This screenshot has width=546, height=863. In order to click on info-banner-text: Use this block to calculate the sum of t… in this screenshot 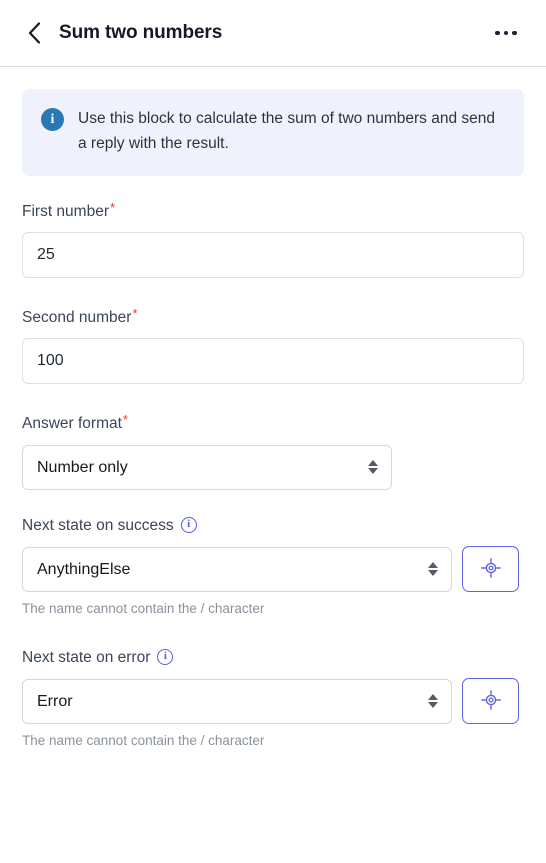, I will do `click(286, 131)`.